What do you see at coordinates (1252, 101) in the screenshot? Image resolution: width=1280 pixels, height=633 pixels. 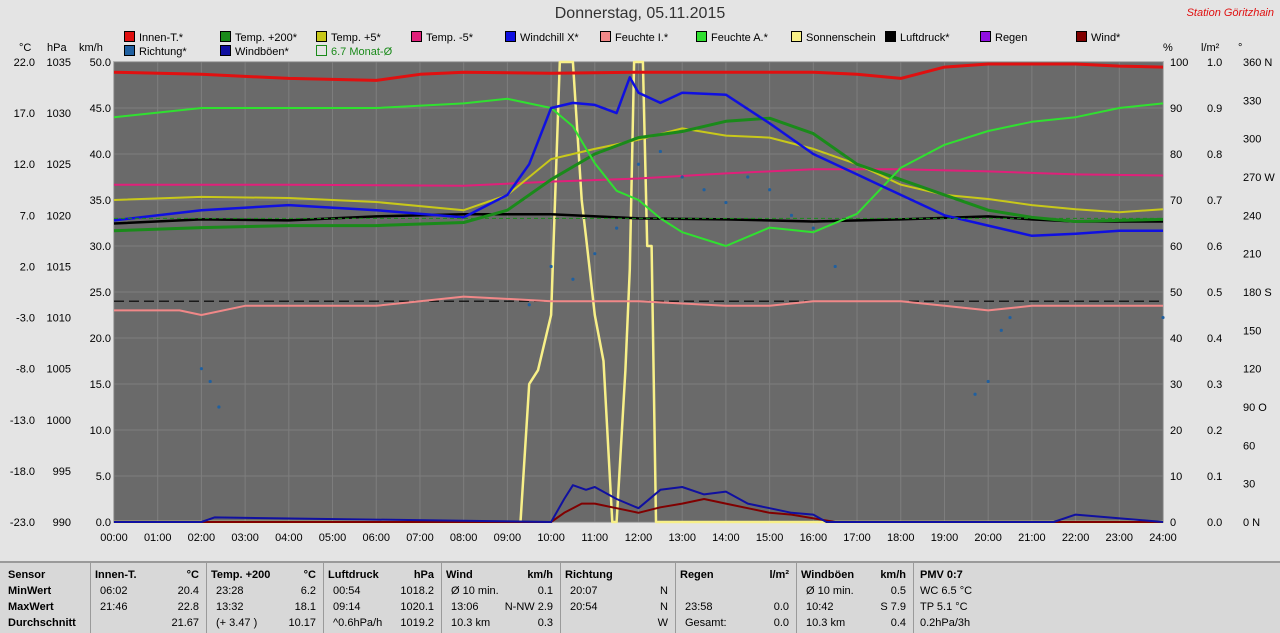 I see `direction-tick-label: 330` at bounding box center [1252, 101].